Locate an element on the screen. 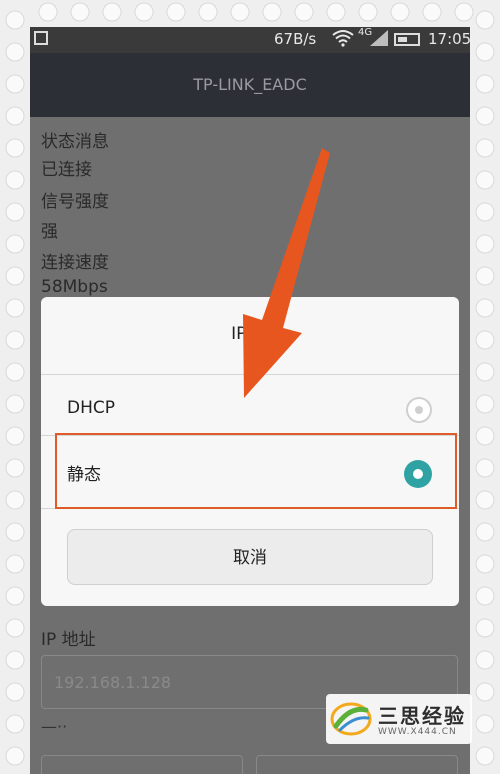 The height and width of the screenshot is (774, 500). watermark-url: WWW.X444.CN is located at coordinates (417, 732).